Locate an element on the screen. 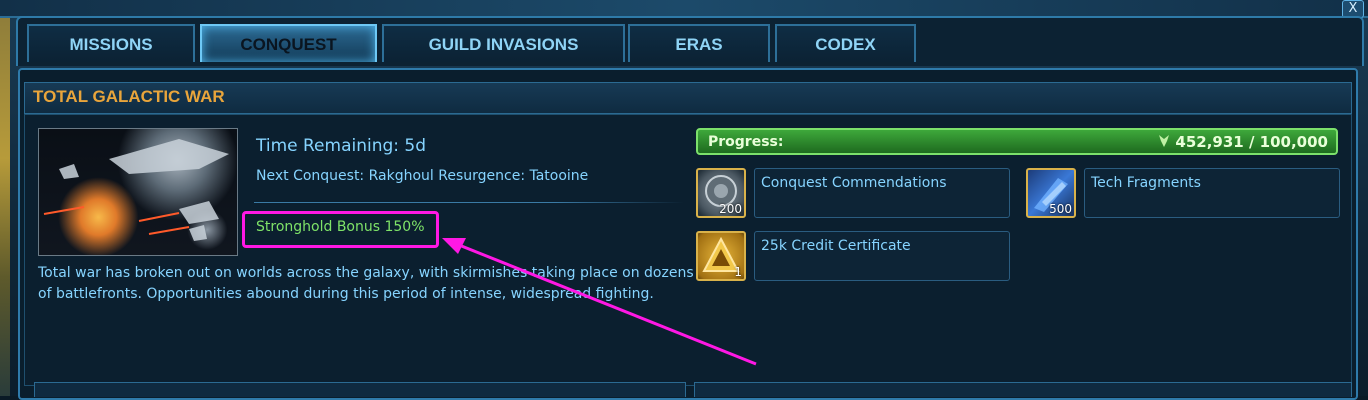 The image size is (1368, 400). annotation-arrow is located at coordinates (599, 302).